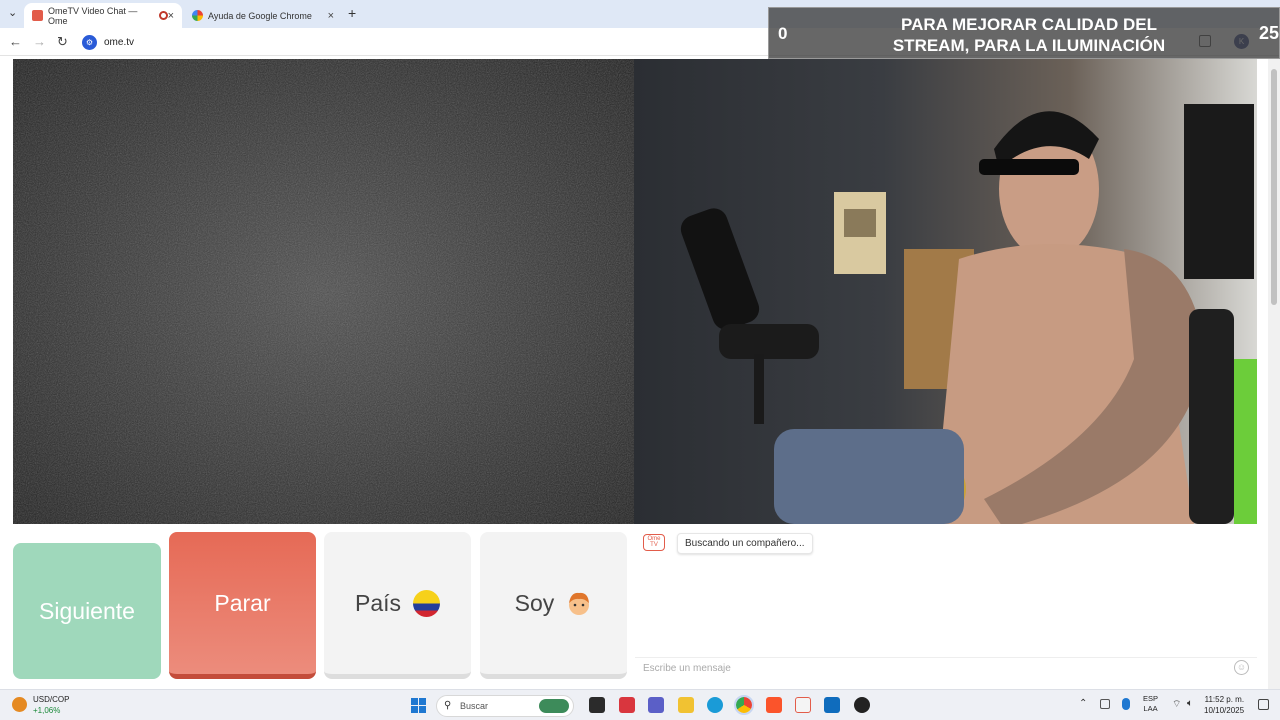 This screenshot has height=720, width=1280. Describe the element at coordinates (40, 705) in the screenshot. I see `market-widget: USD/COP +1,06%` at that location.